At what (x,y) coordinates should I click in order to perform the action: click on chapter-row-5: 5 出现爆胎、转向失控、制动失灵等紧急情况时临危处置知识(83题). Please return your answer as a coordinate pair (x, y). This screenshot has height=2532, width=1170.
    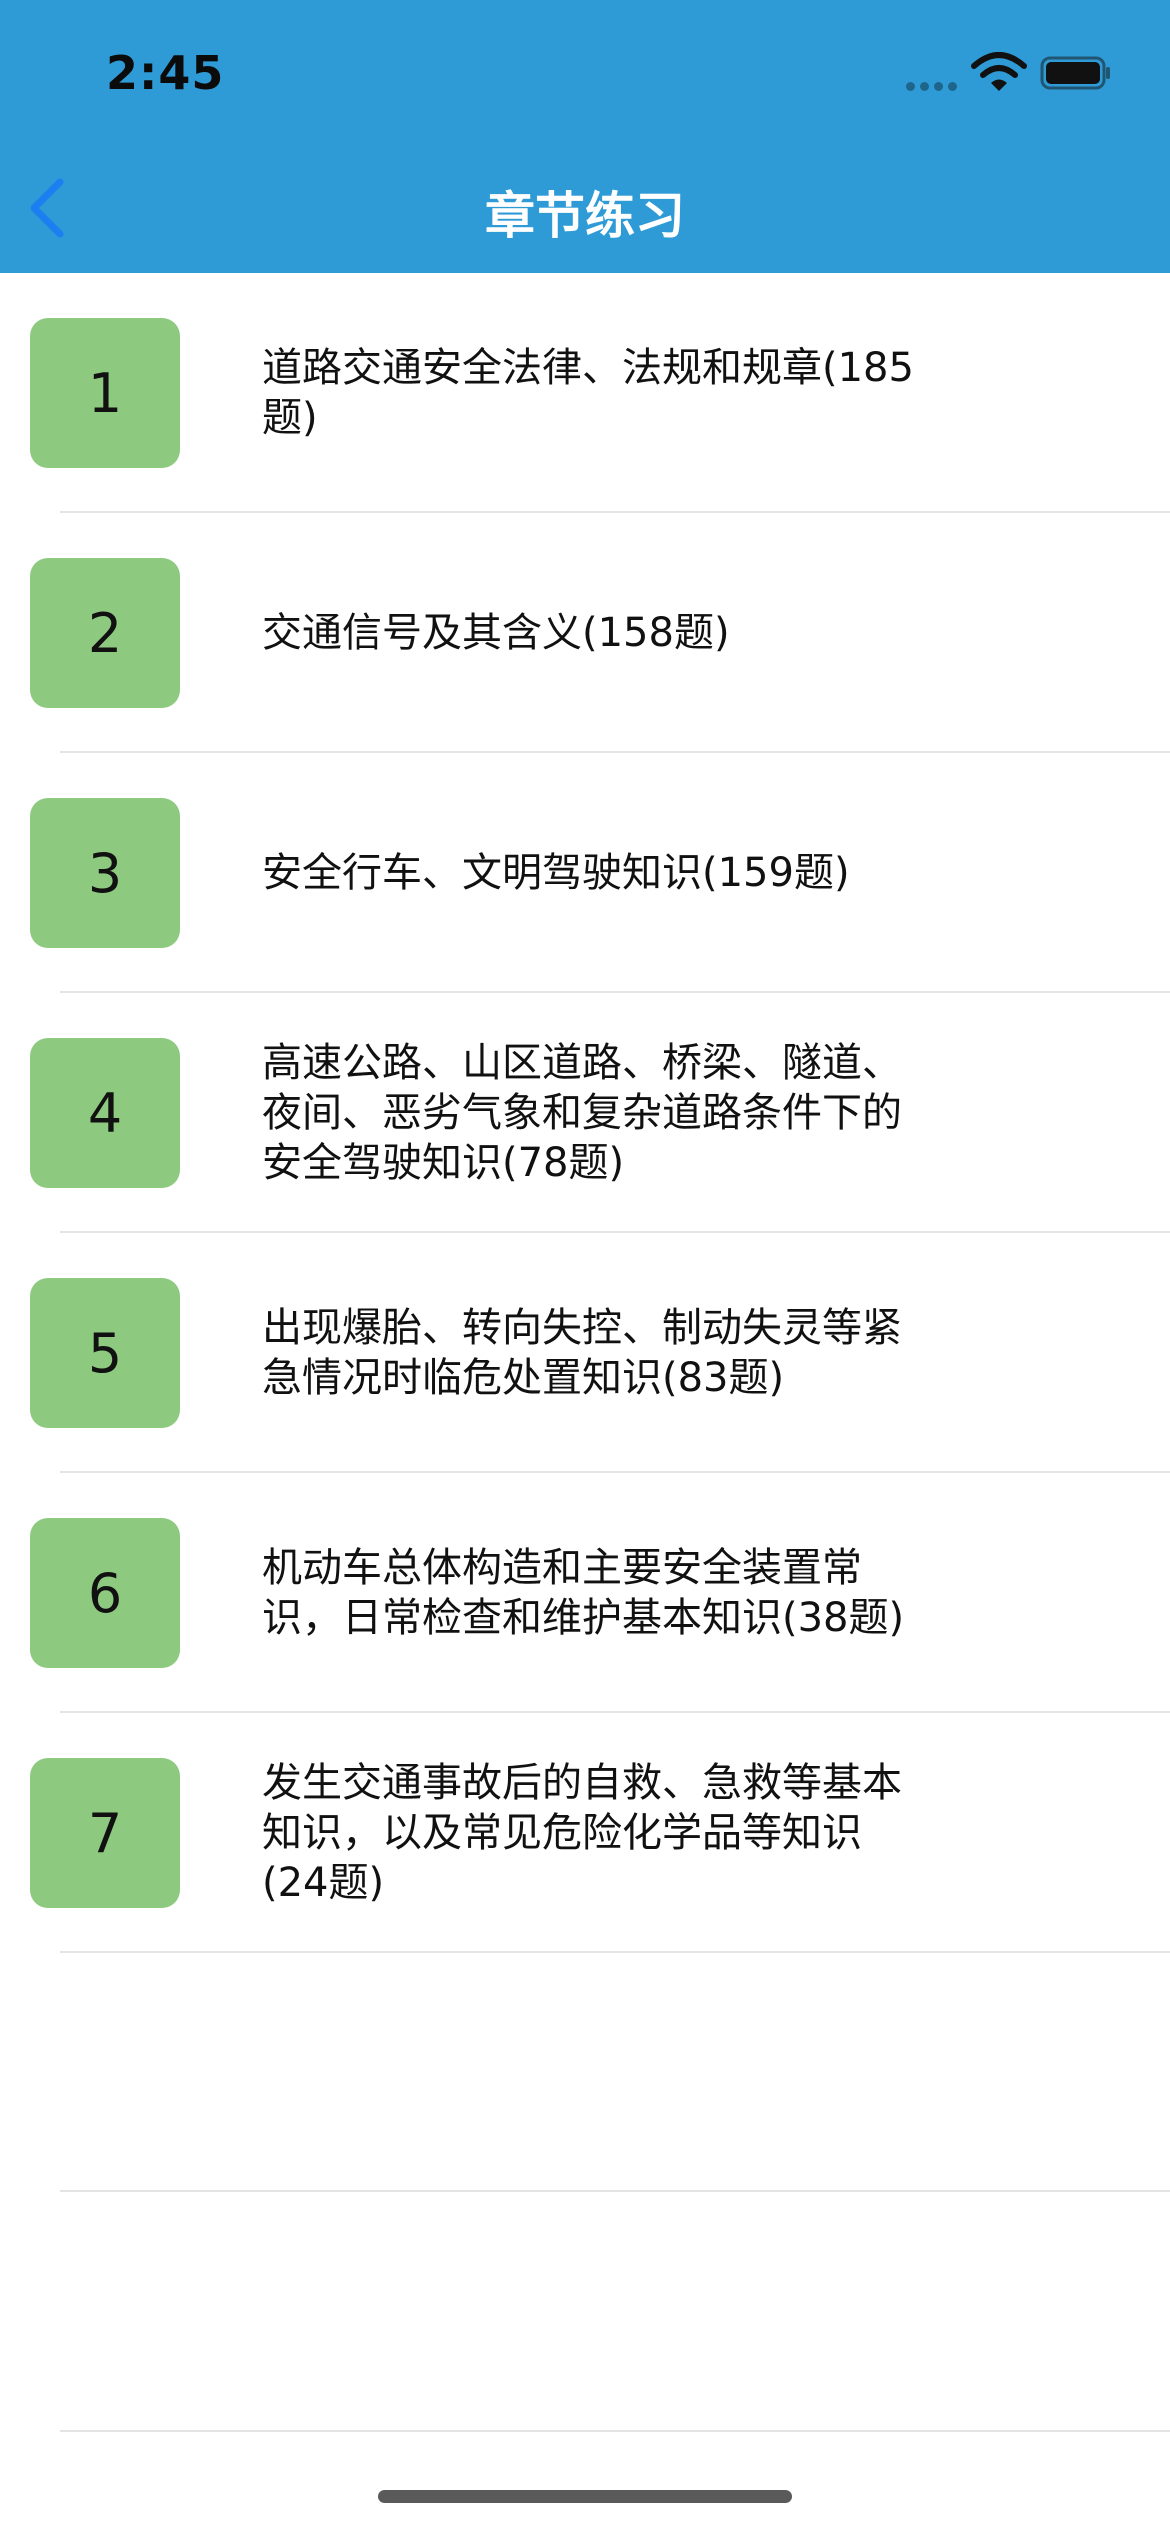
    Looking at the image, I should click on (585, 1353).